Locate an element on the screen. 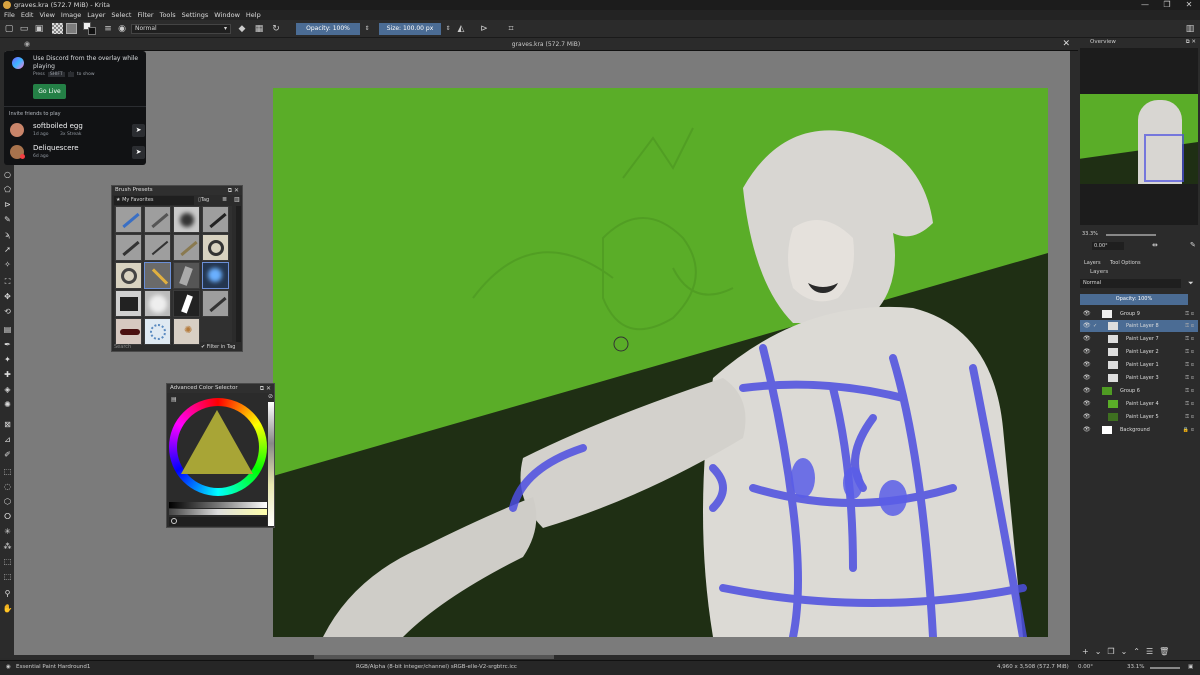 The height and width of the screenshot is (675, 1200). save-icon: ▣ is located at coordinates (39, 29).